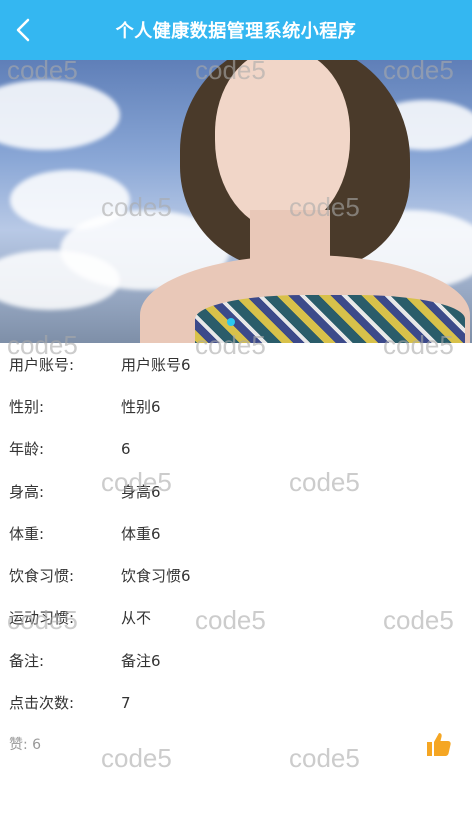  Describe the element at coordinates (236, 406) in the screenshot. I see `field-gender: 性别: 性别6` at that location.